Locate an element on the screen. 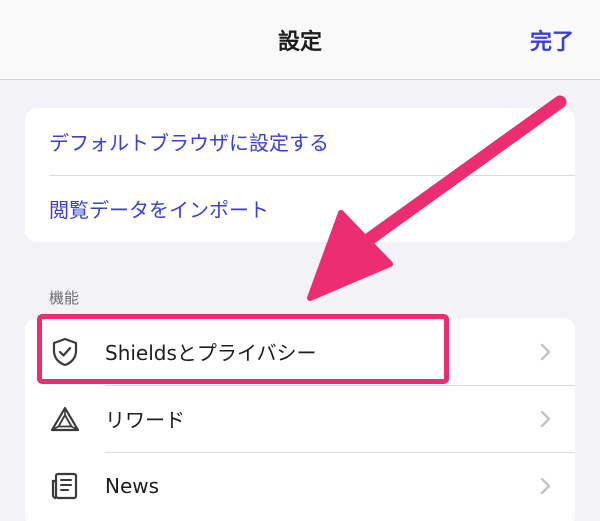 The height and width of the screenshot is (521, 600). news-label: News is located at coordinates (132, 485).